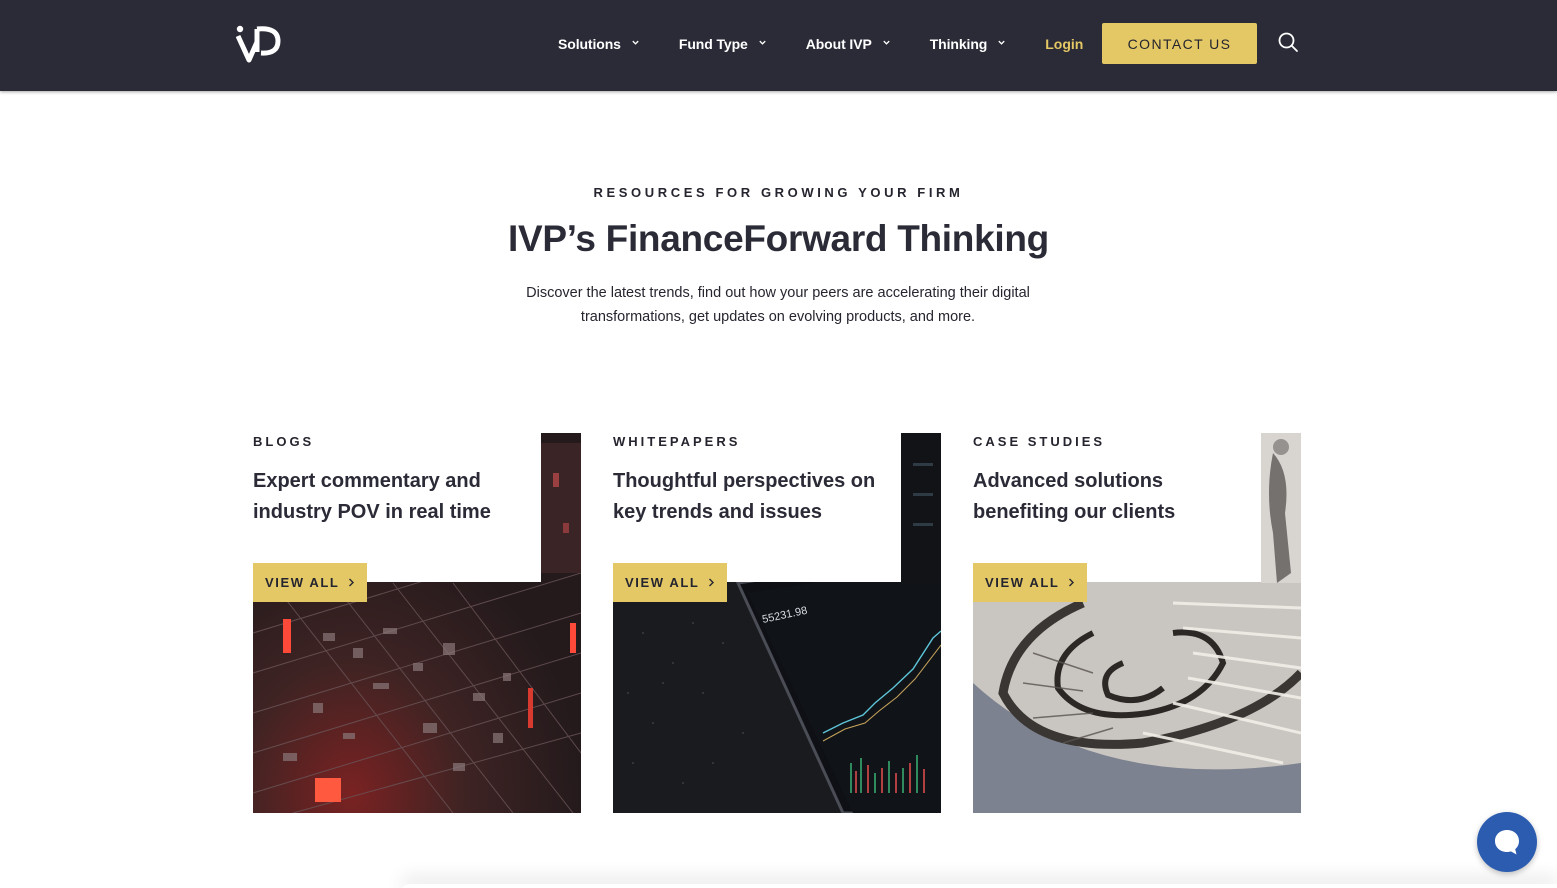 Image resolution: width=1557 pixels, height=888 pixels. What do you see at coordinates (778, 238) in the screenshot?
I see `page-title: IVP’s FinanceForward Thinking` at bounding box center [778, 238].